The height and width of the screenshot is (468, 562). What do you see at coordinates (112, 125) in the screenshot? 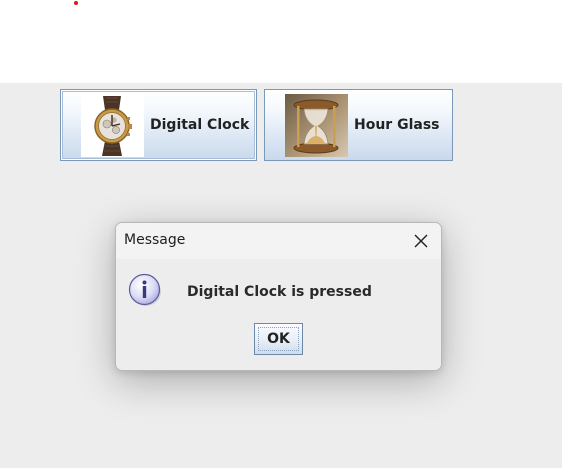
I see `wristwatch-icon` at bounding box center [112, 125].